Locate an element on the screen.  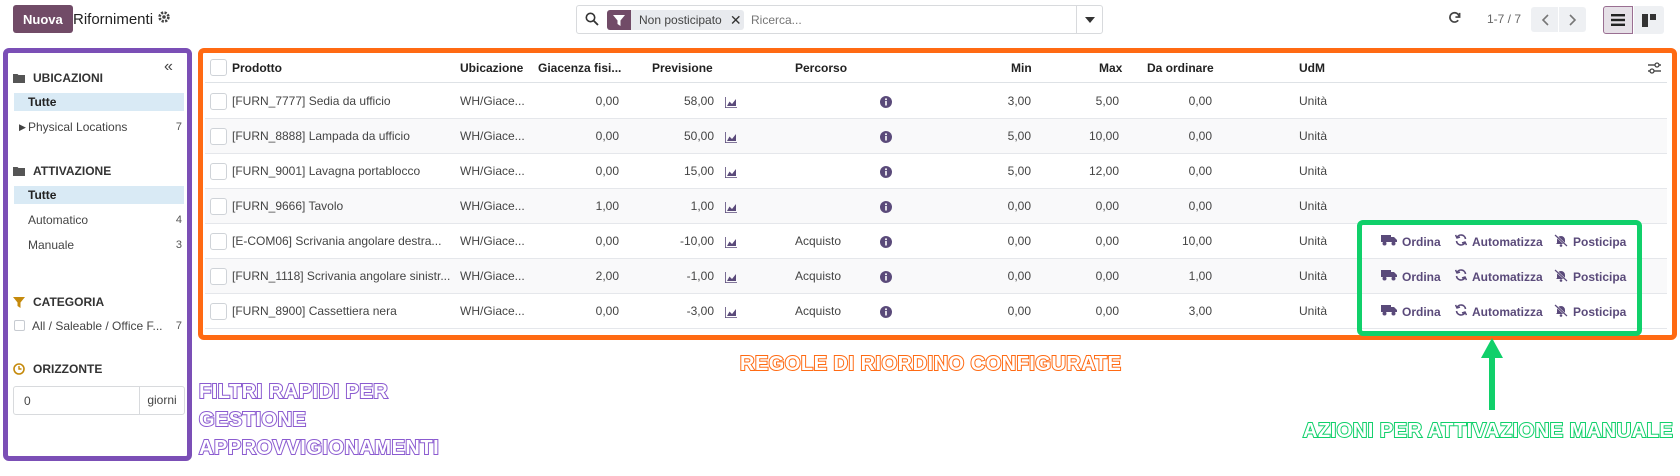
facet-label: Non posticipato is located at coordinates (680, 20).